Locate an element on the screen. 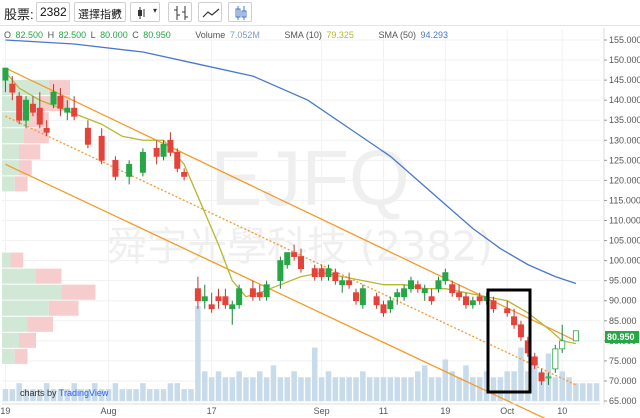  price-axis-label: 145.000 is located at coordinates (624, 80).